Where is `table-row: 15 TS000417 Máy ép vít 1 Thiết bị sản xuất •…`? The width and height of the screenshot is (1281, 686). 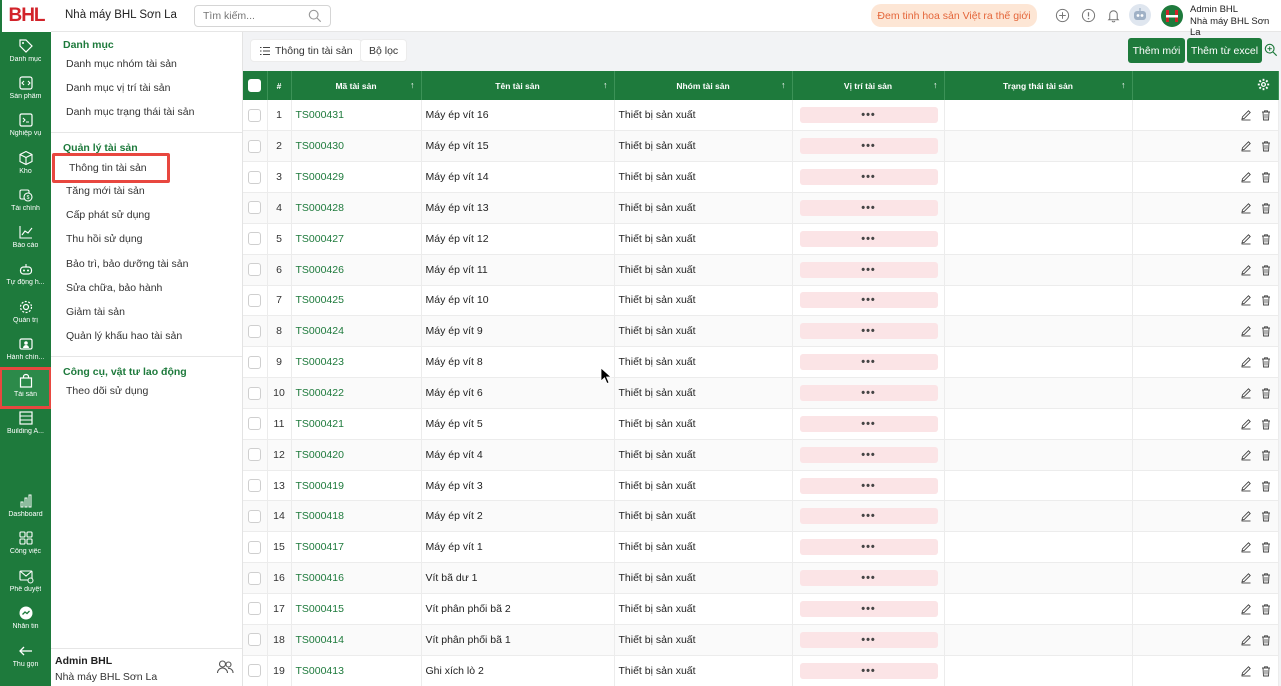
table-row: 15 TS000417 Máy ép vít 1 Thiết bị sản xuất •… is located at coordinates (761, 547).